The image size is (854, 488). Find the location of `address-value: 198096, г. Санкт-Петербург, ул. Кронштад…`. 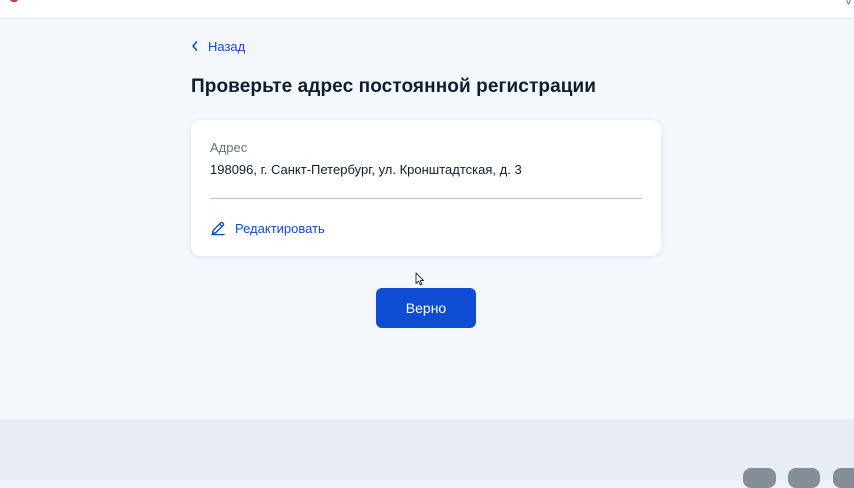

address-value: 198096, г. Санкт-Петербург, ул. Кронштад… is located at coordinates (366, 169).